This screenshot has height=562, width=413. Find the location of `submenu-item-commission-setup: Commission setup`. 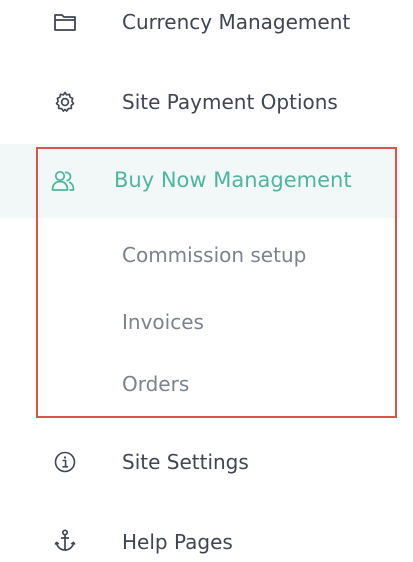

submenu-item-commission-setup: Commission setup is located at coordinates (214, 255).